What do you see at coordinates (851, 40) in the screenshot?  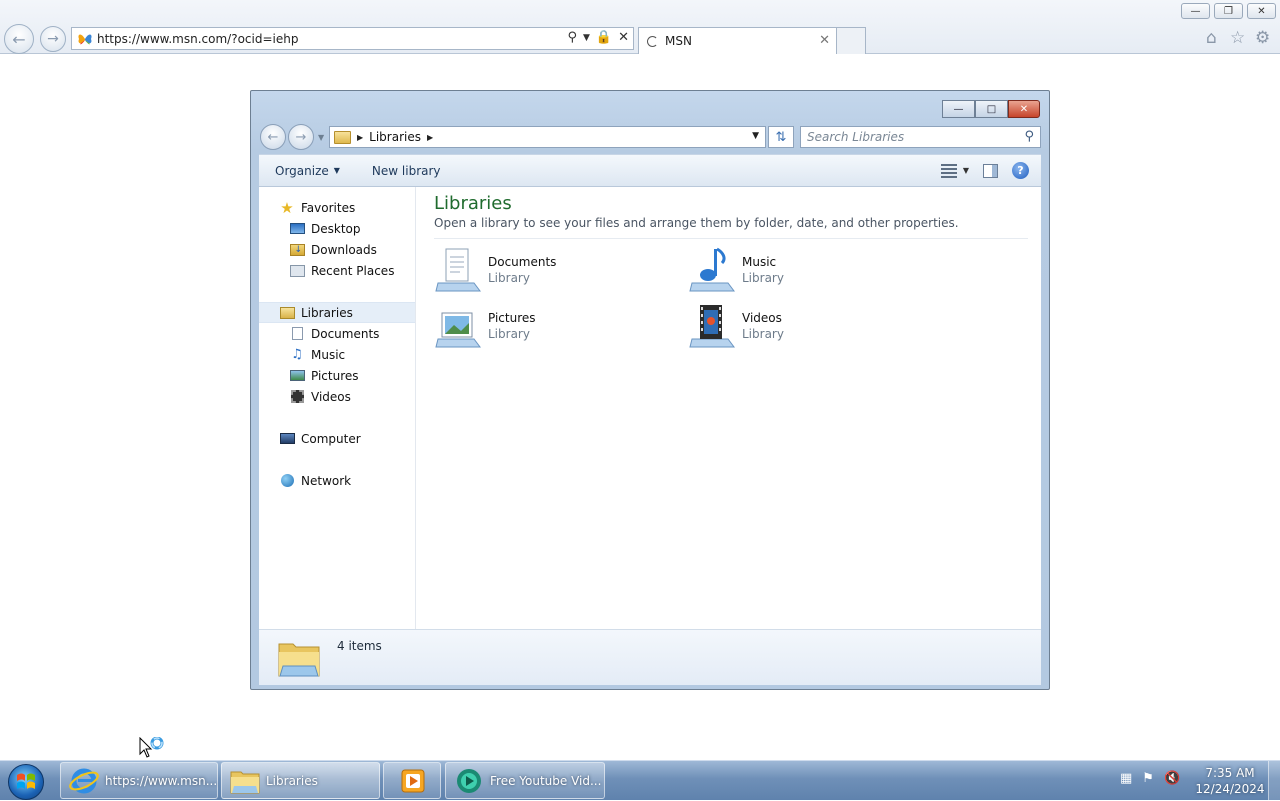 I see `new-tab-button` at bounding box center [851, 40].